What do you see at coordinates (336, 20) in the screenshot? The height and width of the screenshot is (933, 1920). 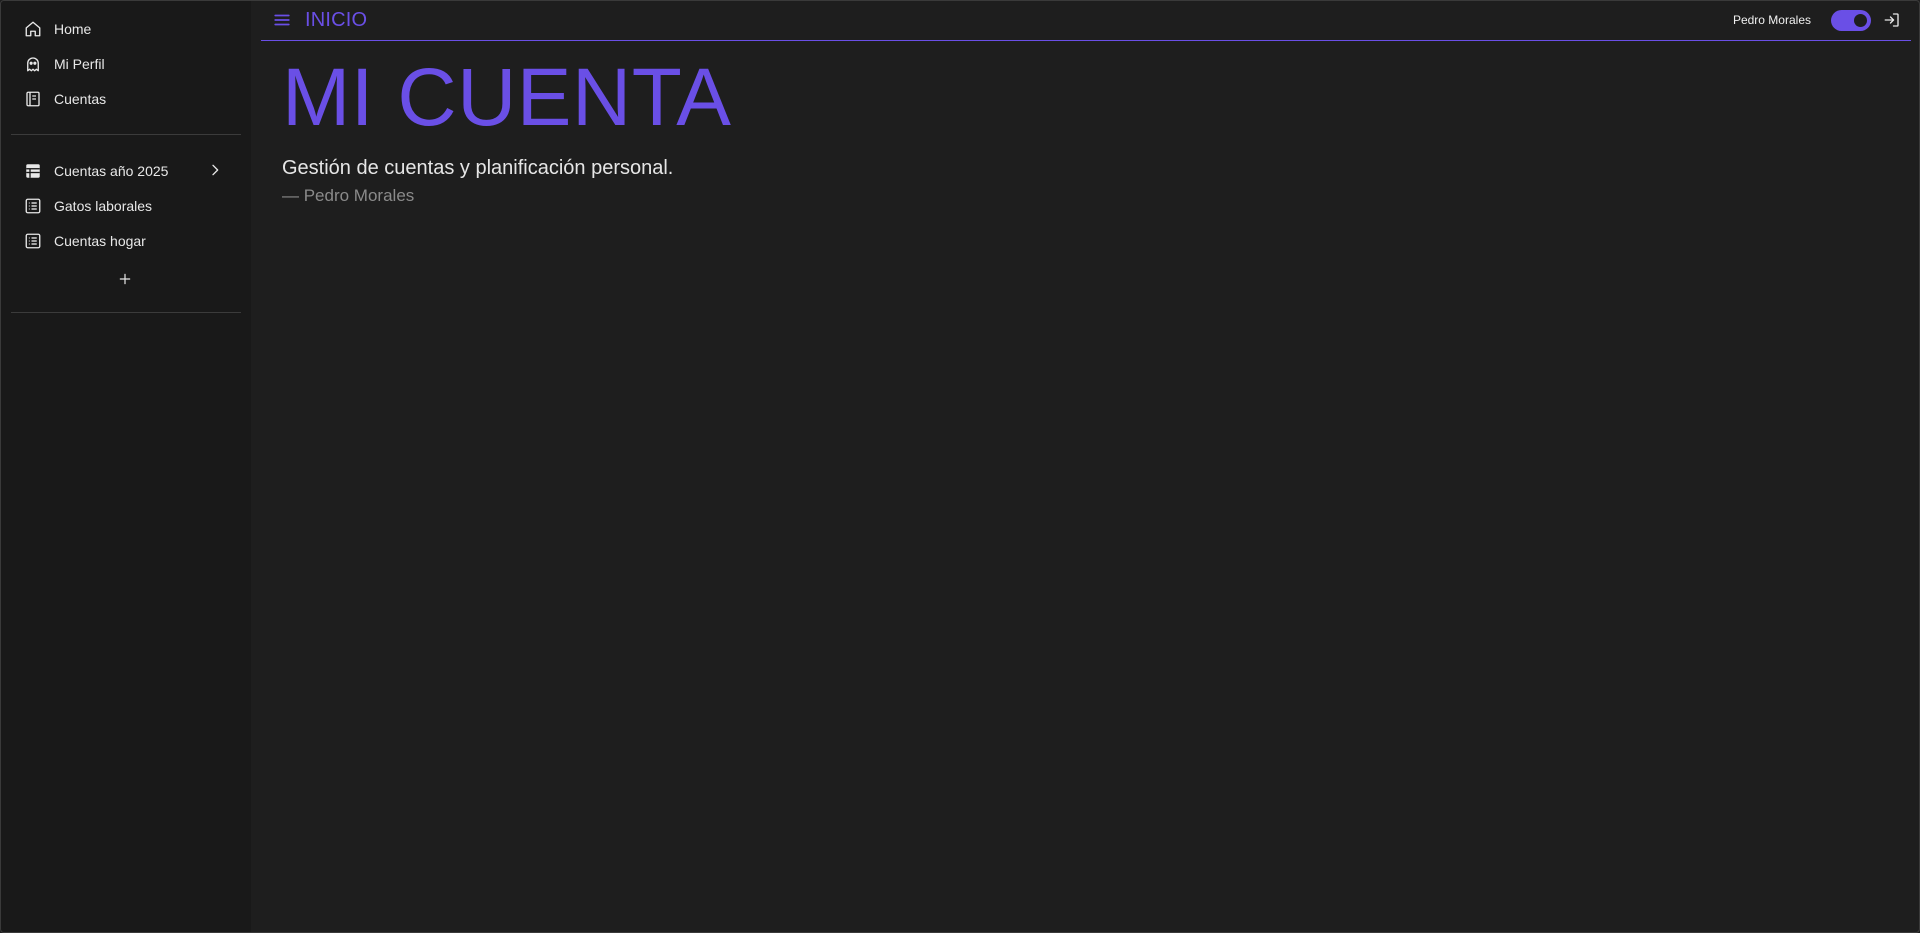 I see `page-section-title: INICIO` at bounding box center [336, 20].